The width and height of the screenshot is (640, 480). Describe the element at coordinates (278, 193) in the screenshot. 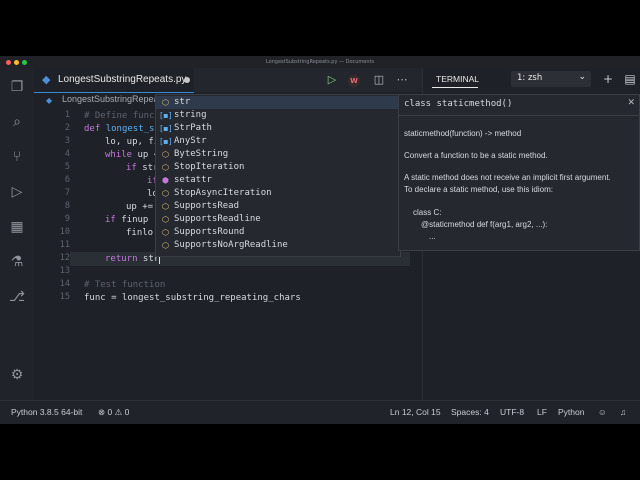

I see `suggestion-item: ⬡ StopAsyncIteration` at that location.